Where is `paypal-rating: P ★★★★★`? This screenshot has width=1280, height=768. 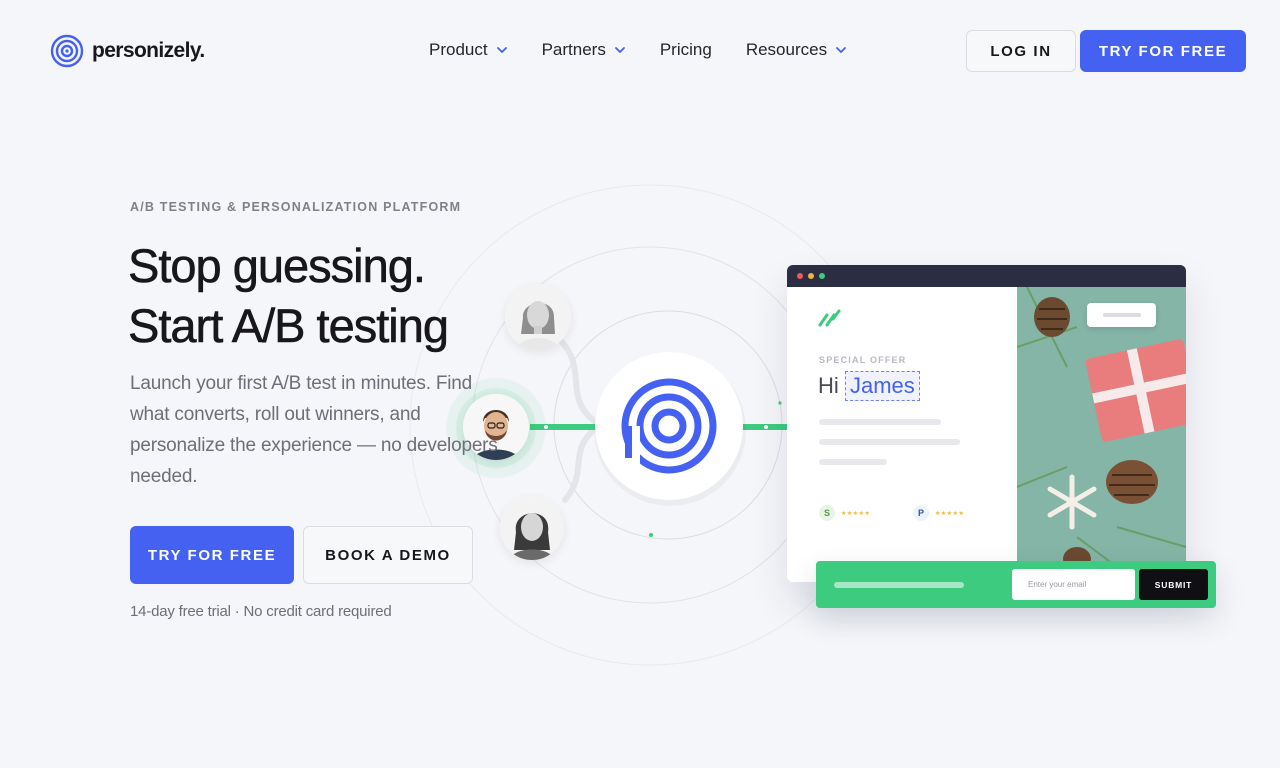
paypal-rating: P ★★★★★ is located at coordinates (938, 513).